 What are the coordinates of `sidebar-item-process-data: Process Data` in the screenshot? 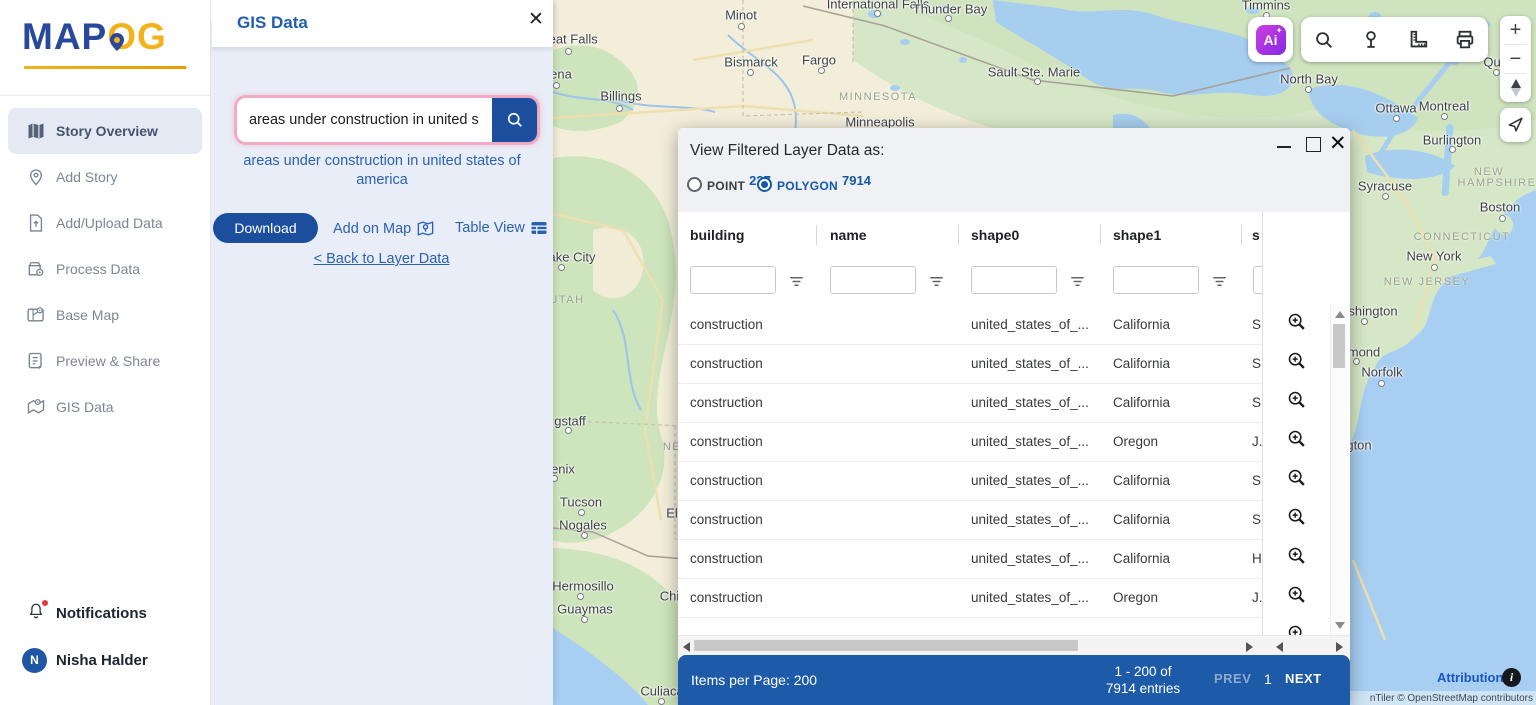 It's located at (105, 269).